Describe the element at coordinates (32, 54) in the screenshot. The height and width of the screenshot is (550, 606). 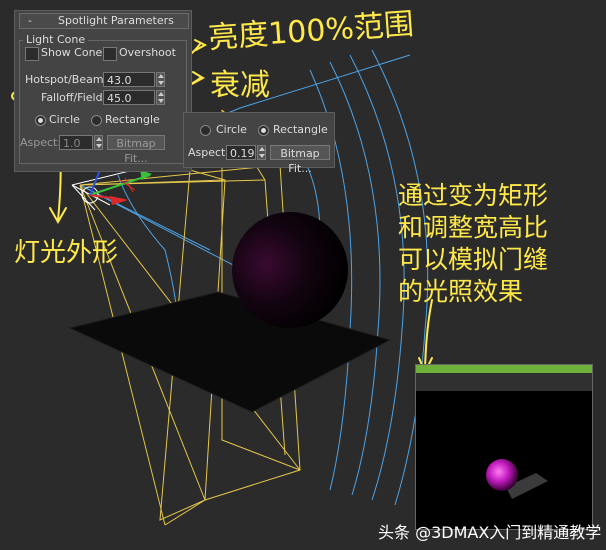
I see `show-cone-checkbox` at that location.